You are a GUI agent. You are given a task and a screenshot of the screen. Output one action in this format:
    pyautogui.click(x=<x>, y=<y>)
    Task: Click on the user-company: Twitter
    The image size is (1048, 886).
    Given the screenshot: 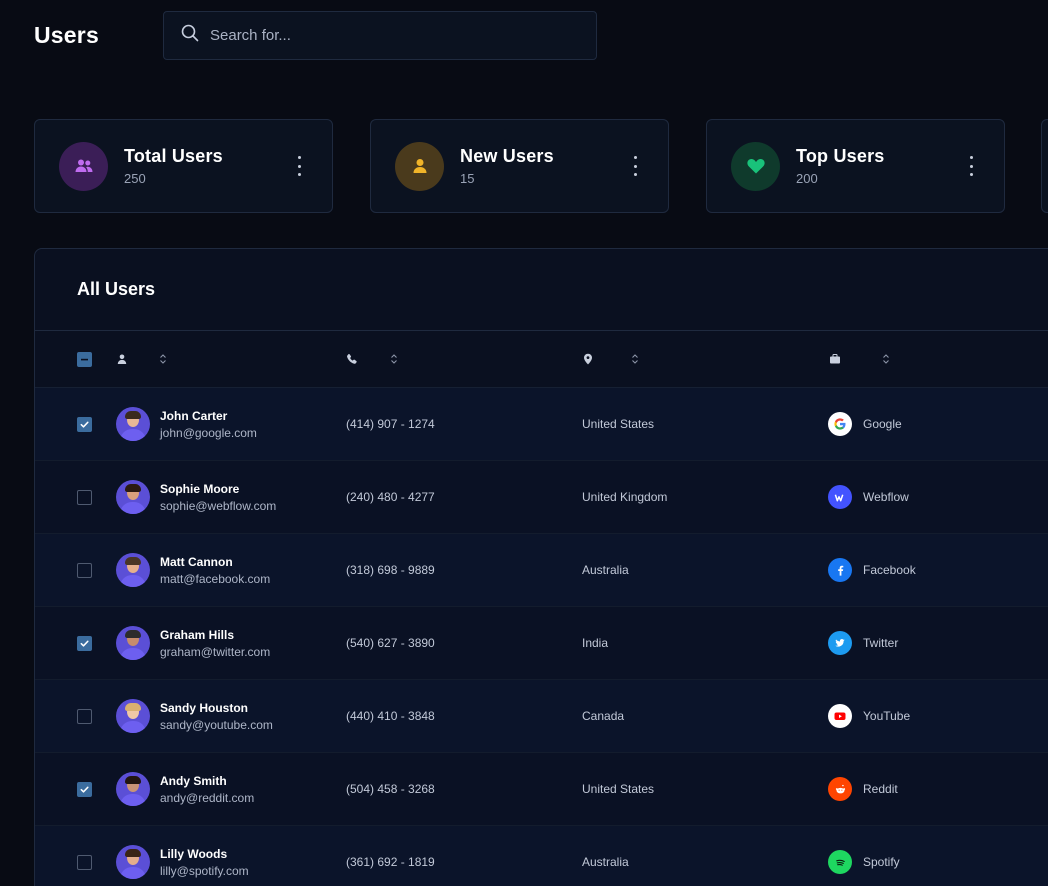 What is the action you would take?
    pyautogui.click(x=881, y=643)
    